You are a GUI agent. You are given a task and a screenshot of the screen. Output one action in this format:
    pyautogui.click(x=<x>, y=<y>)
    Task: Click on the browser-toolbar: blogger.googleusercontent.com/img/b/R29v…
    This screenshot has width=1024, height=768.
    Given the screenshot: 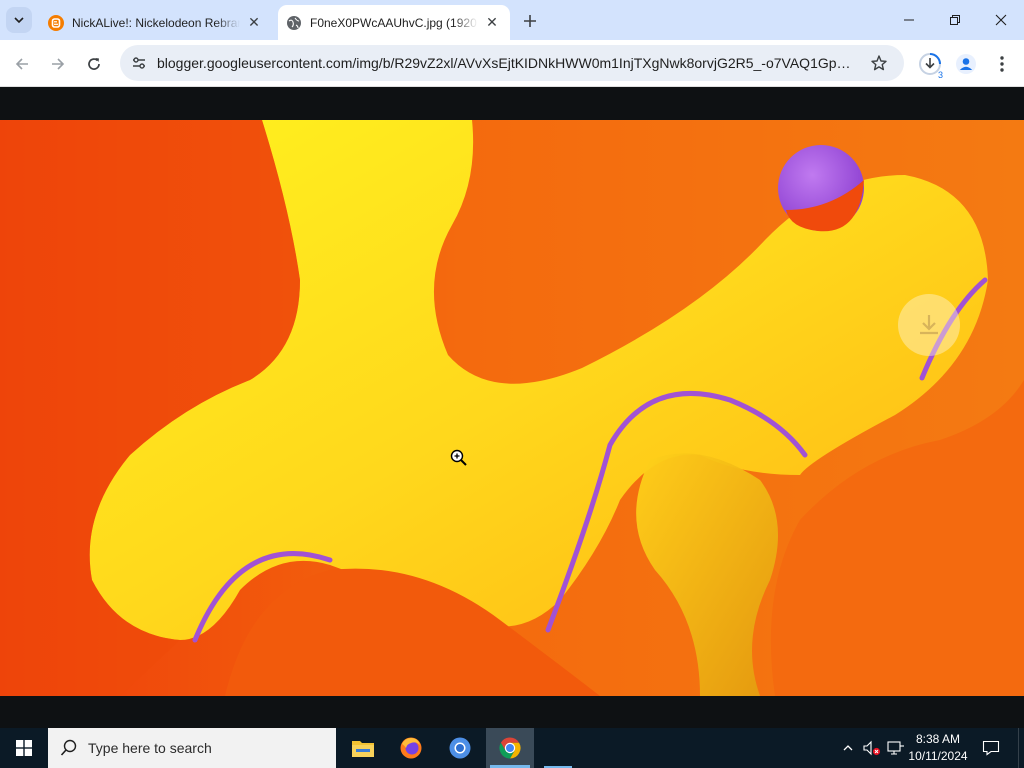 What is the action you would take?
    pyautogui.click(x=512, y=63)
    